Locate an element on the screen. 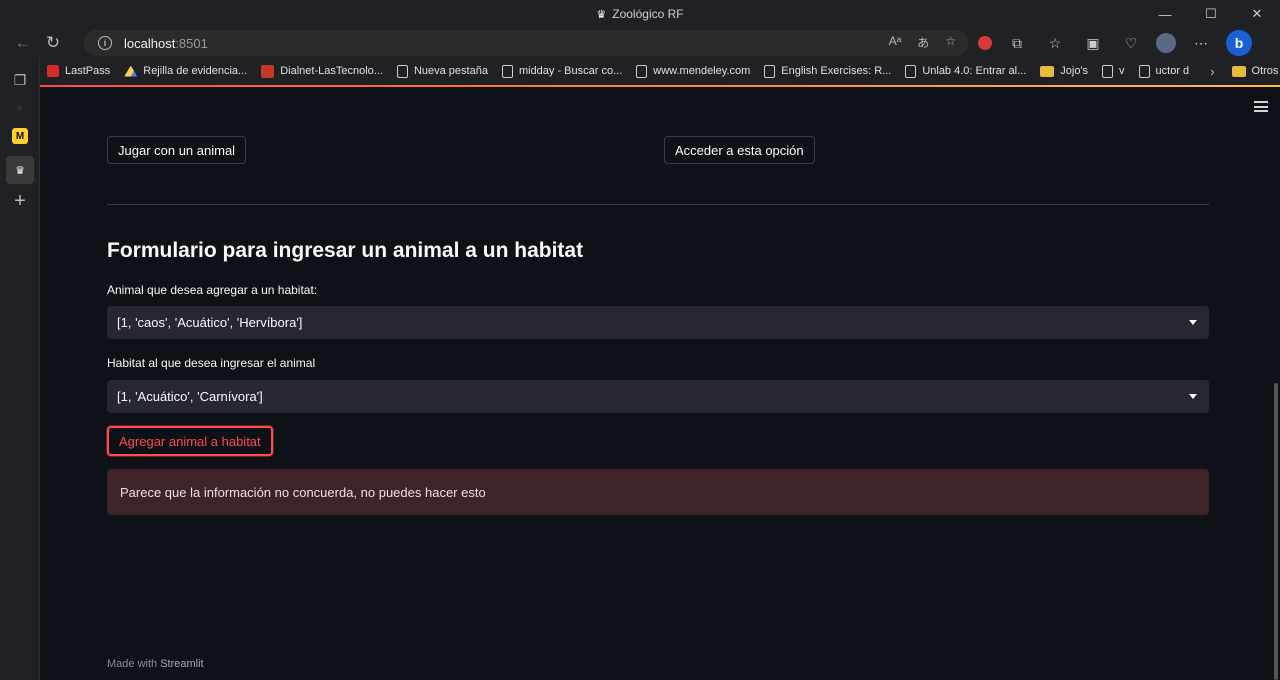 The height and width of the screenshot is (680, 1280). bookmark-item: v is located at coordinates (1113, 71).